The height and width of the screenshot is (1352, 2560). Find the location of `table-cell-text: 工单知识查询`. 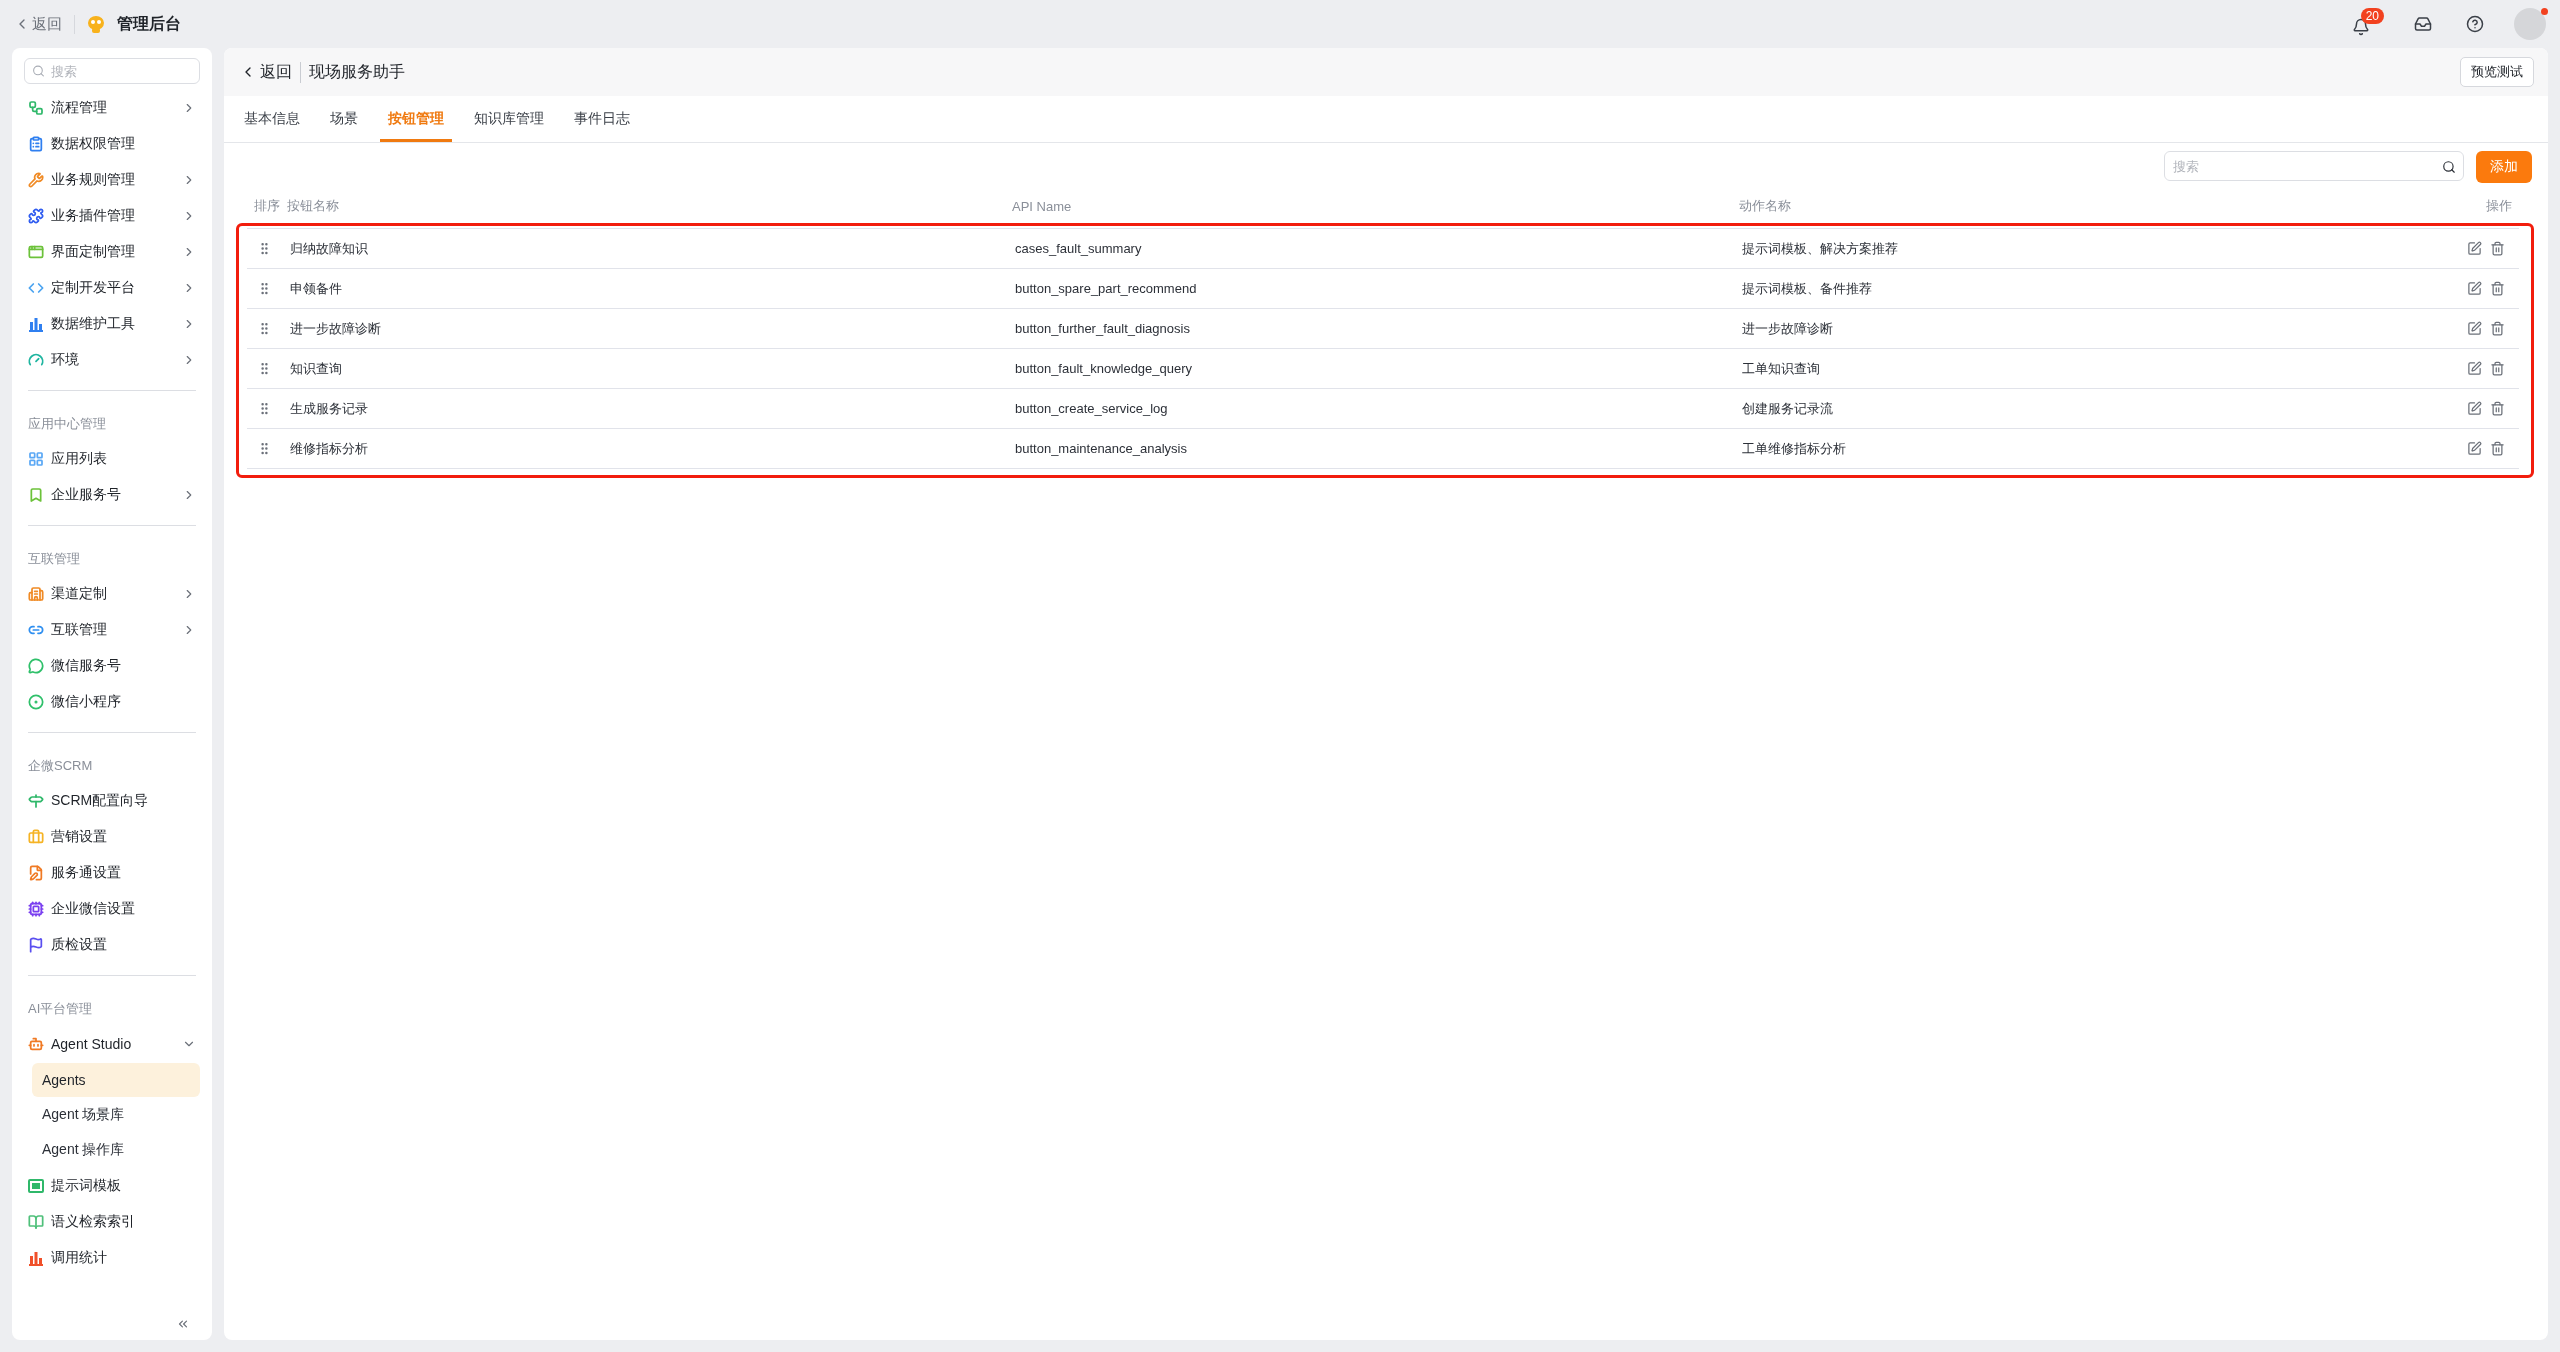

table-cell-text: 工单知识查询 is located at coordinates (1781, 368).